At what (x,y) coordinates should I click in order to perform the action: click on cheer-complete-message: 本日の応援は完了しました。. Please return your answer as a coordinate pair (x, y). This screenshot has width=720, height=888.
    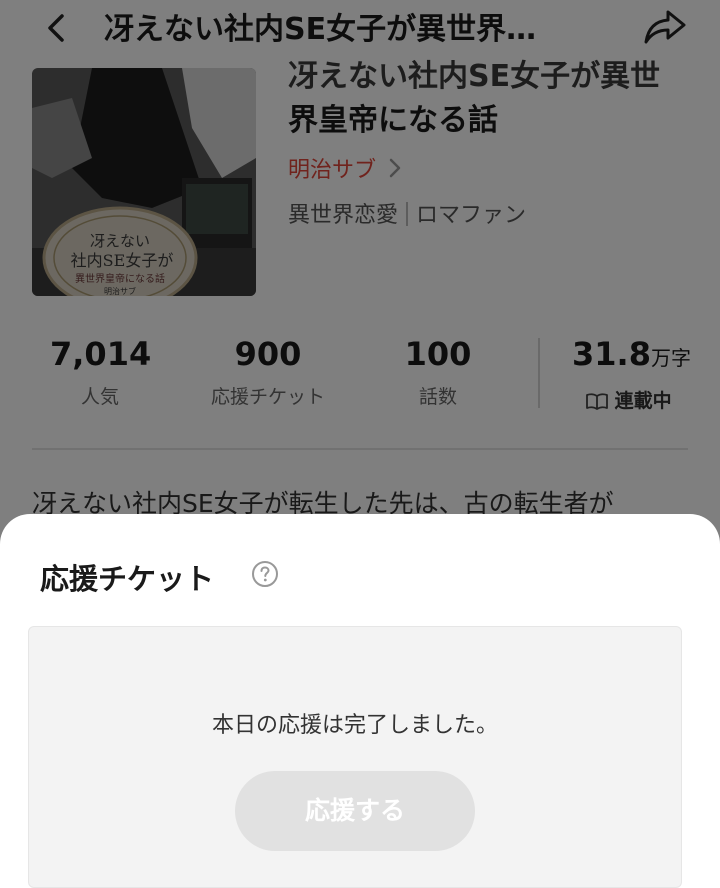
    Looking at the image, I should click on (354, 725).